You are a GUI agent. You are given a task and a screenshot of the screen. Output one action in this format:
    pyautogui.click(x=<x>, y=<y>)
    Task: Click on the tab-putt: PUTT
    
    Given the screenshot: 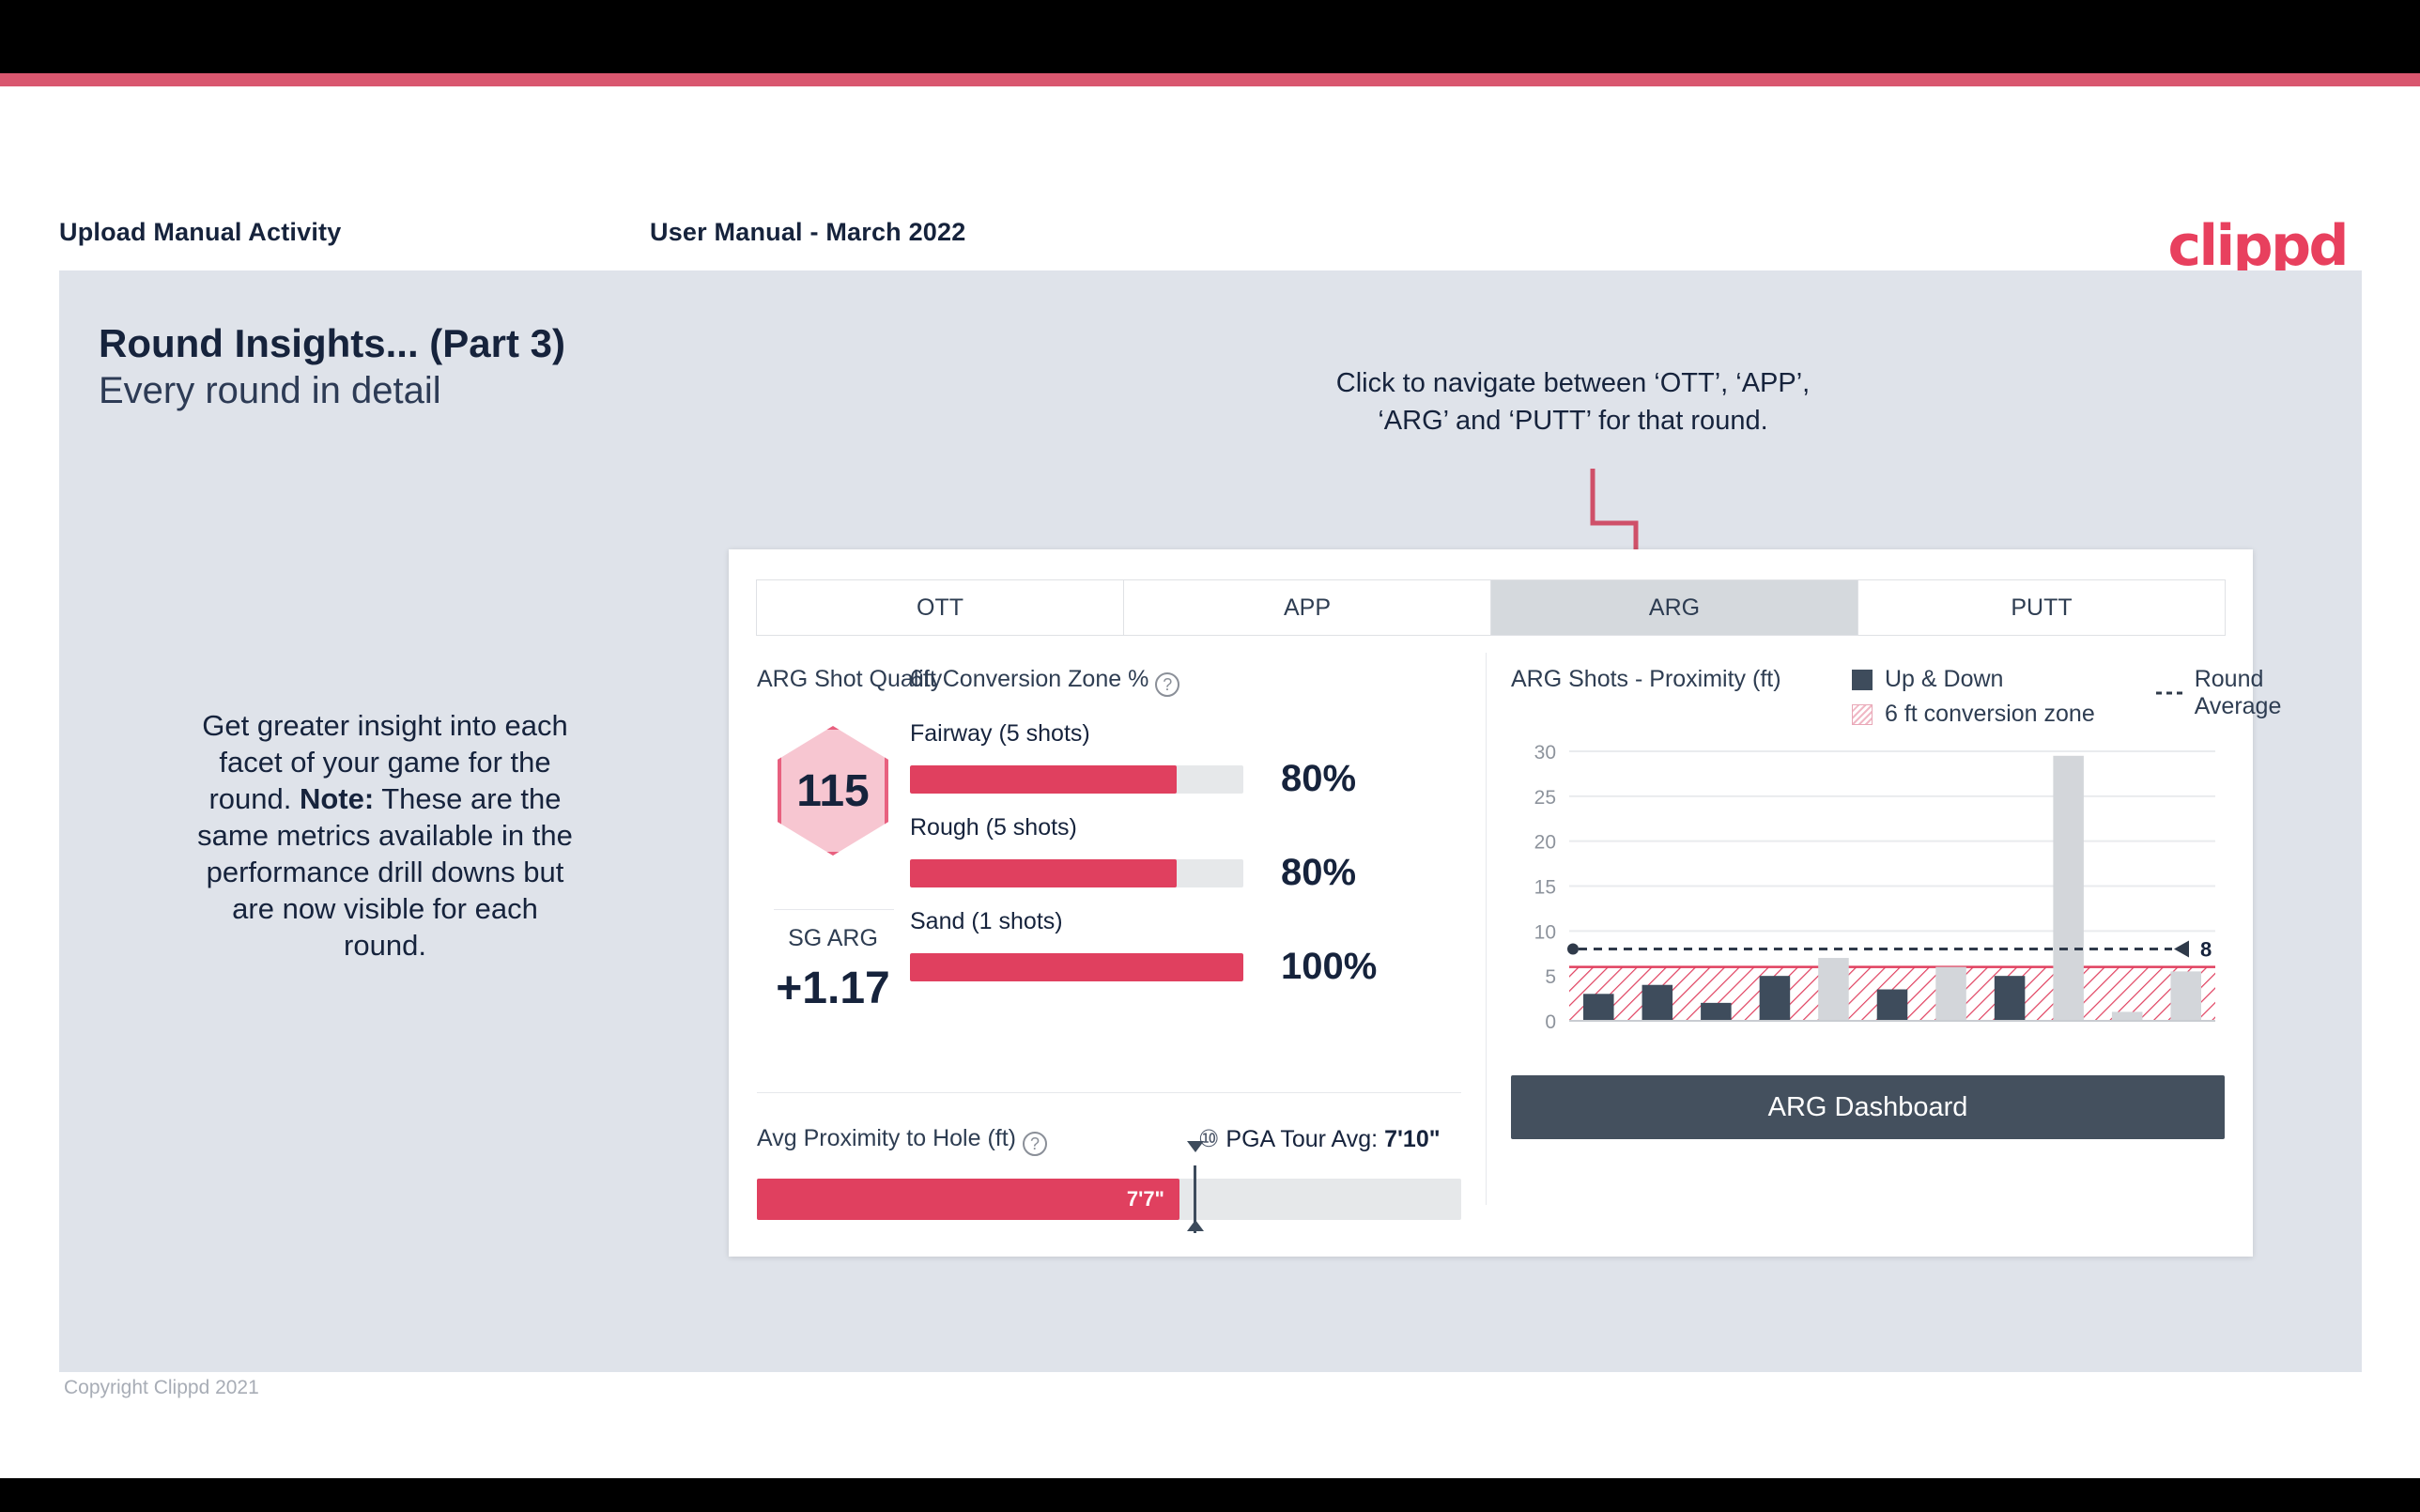 What is the action you would take?
    pyautogui.click(x=2041, y=607)
    